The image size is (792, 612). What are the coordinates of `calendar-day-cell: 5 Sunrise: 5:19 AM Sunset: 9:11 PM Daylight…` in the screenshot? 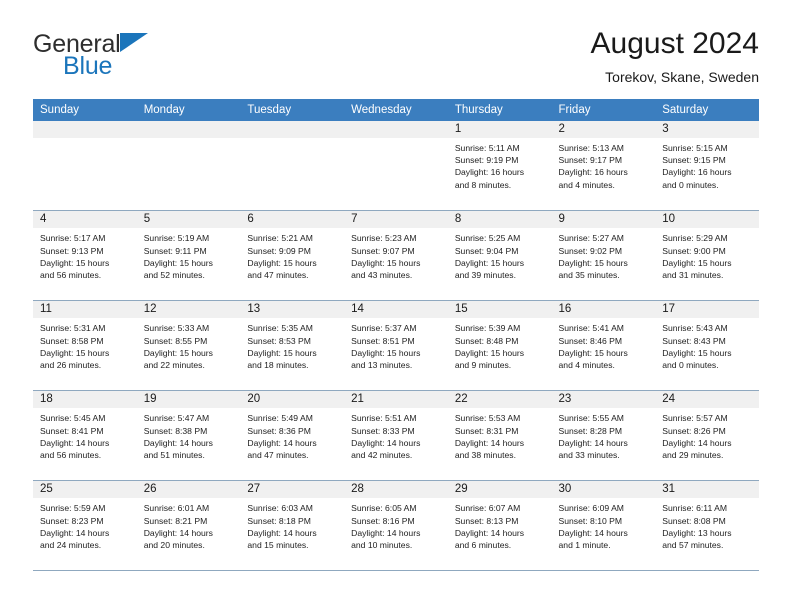 It's located at (188, 256).